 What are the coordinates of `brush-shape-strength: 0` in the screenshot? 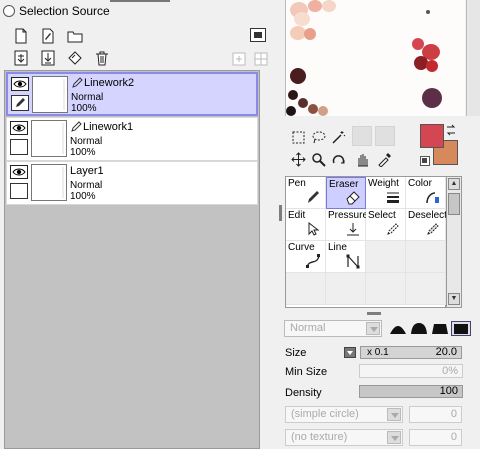 It's located at (435, 414).